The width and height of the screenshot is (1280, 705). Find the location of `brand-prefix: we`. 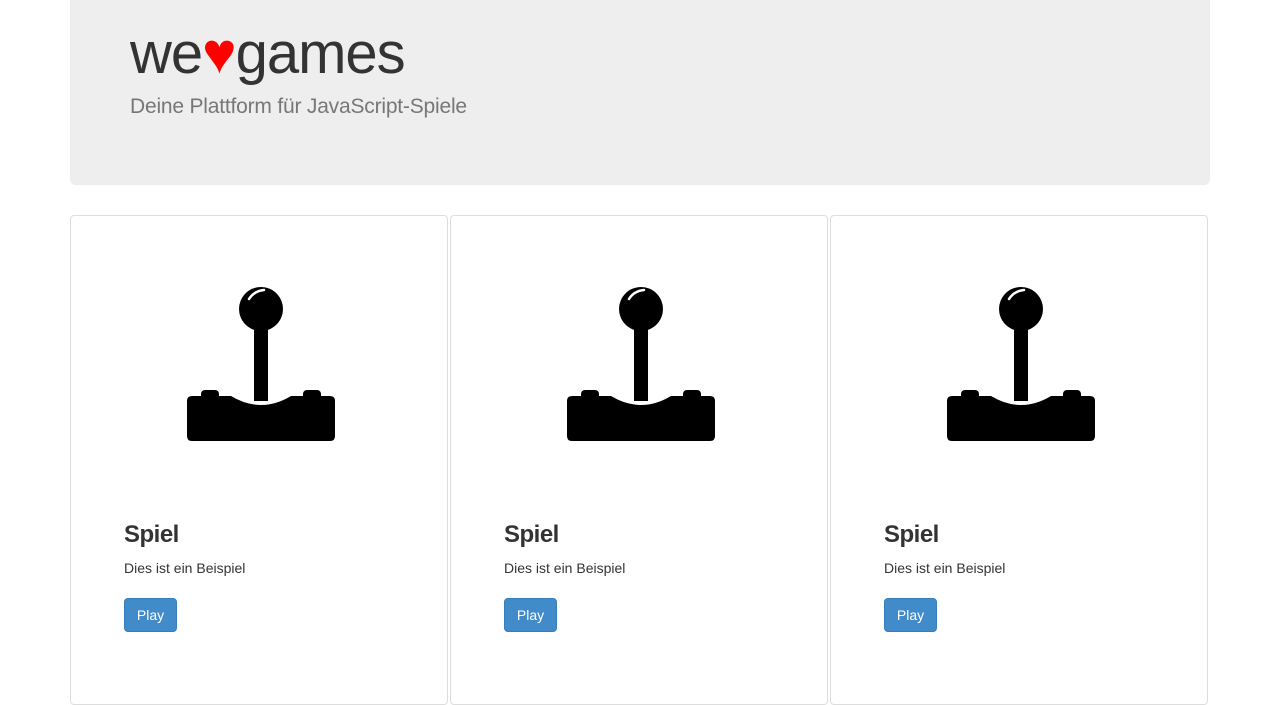

brand-prefix: we is located at coordinates (166, 53).